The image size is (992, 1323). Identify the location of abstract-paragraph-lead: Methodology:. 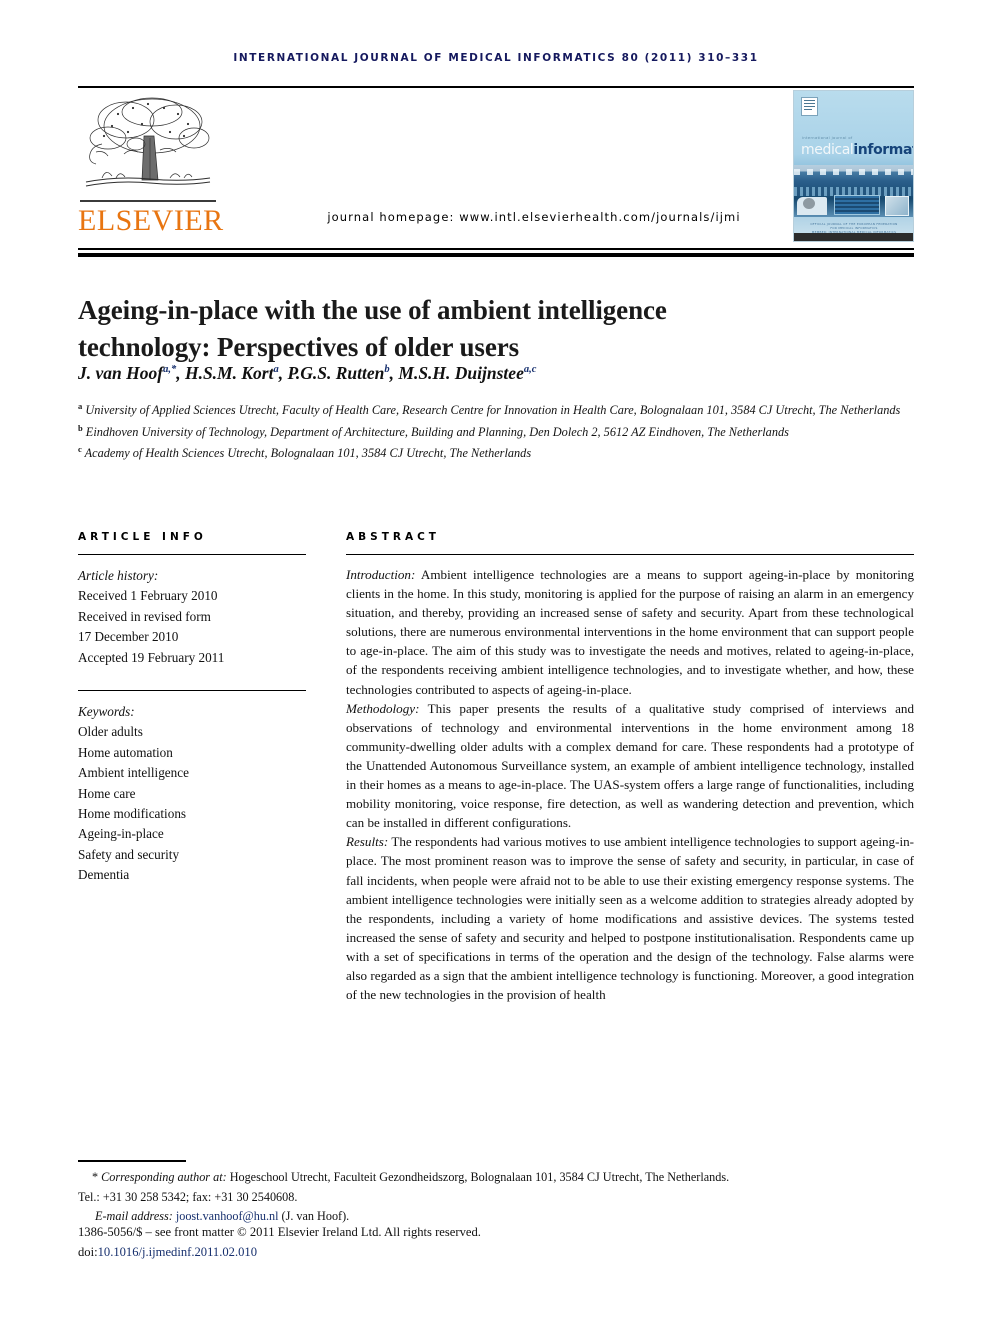
(383, 708).